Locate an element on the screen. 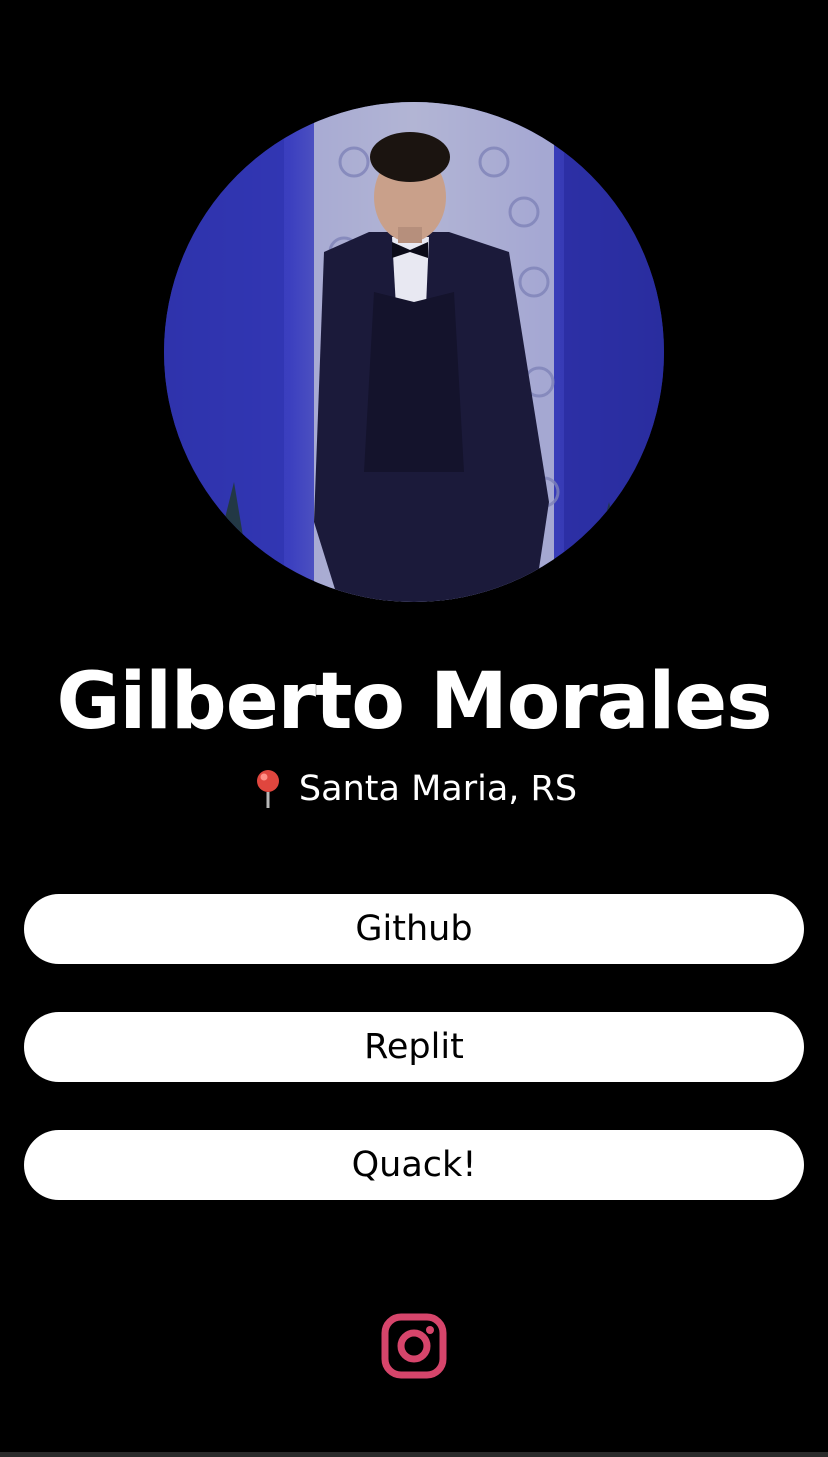  github-link-button: Github is located at coordinates (414, 929).